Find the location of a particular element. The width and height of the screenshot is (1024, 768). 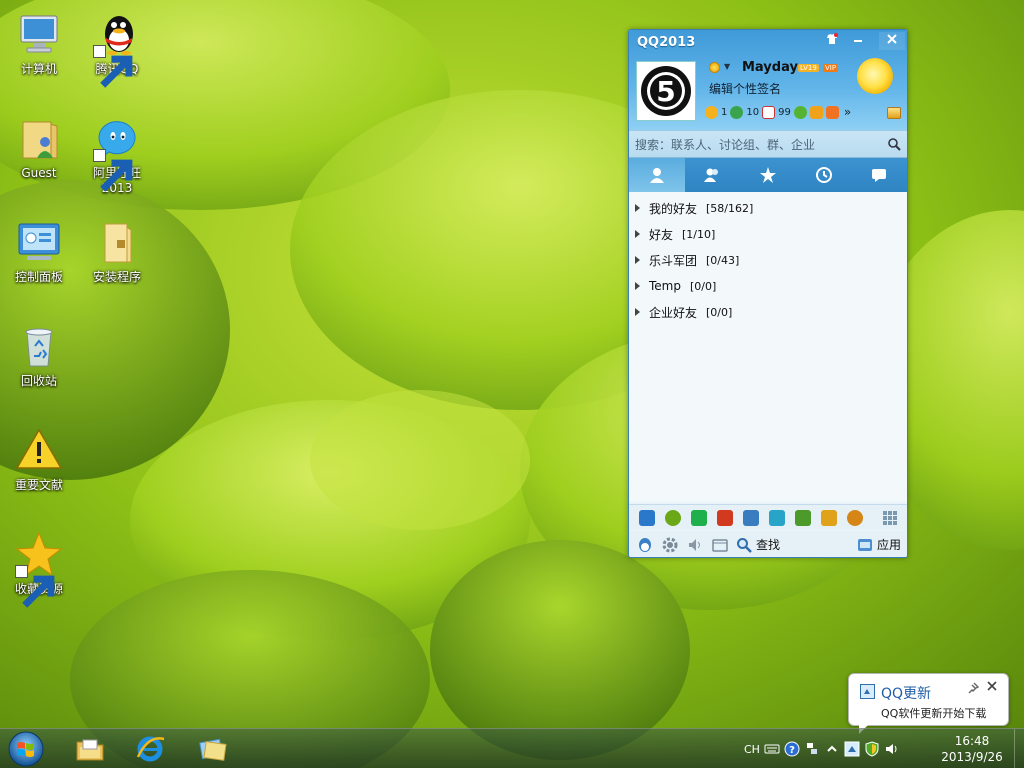

tab-recent is located at coordinates (824, 175).